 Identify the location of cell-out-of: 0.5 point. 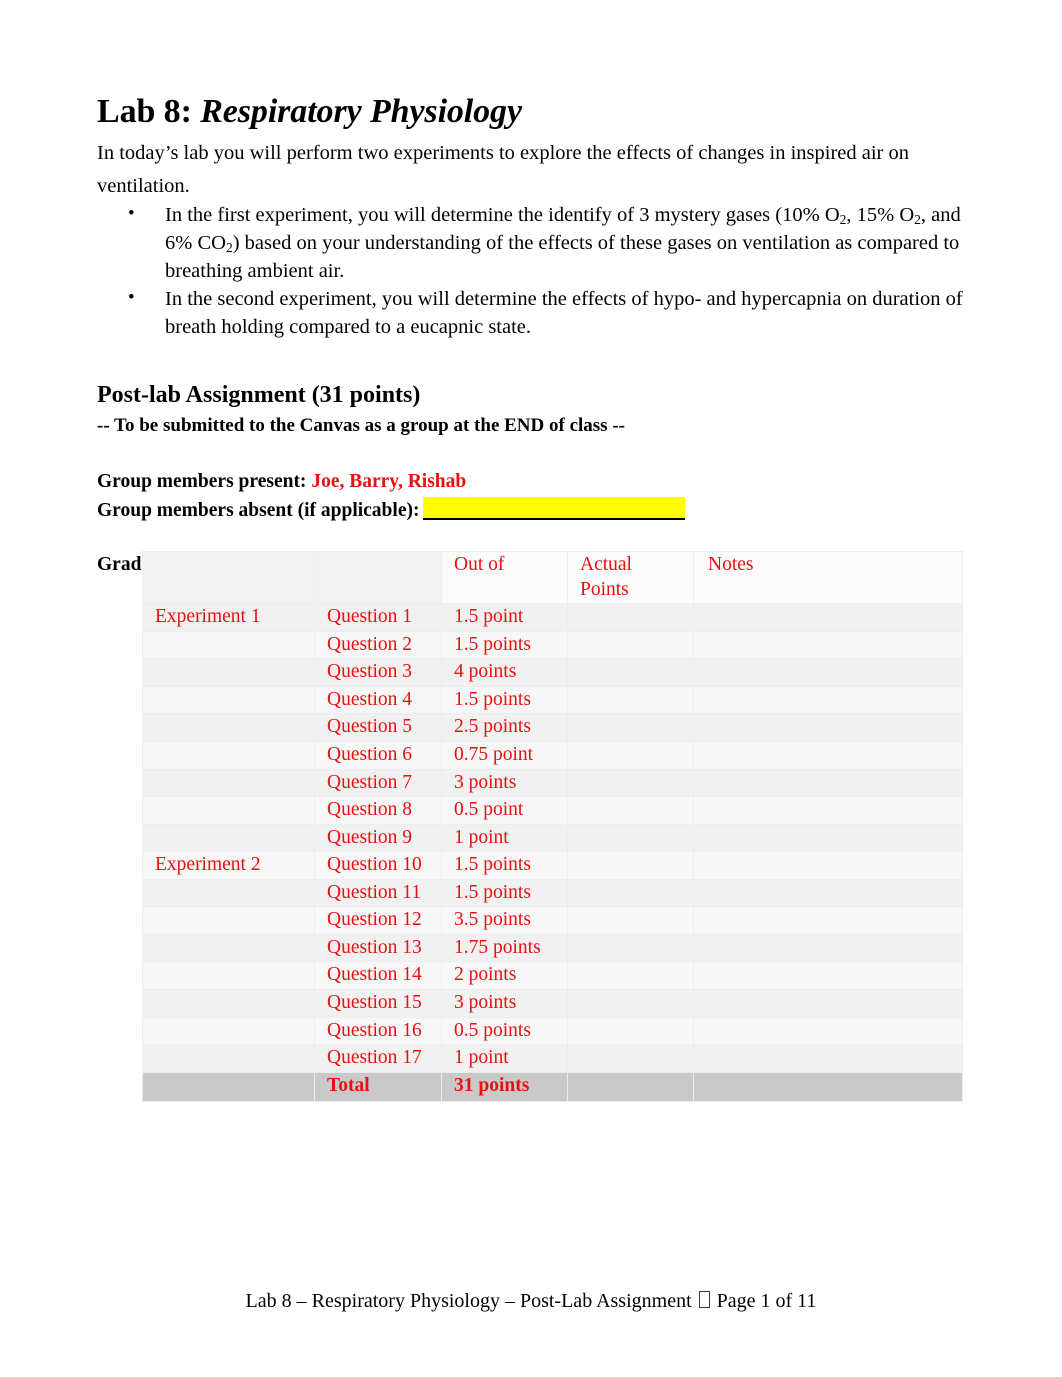
(504, 810).